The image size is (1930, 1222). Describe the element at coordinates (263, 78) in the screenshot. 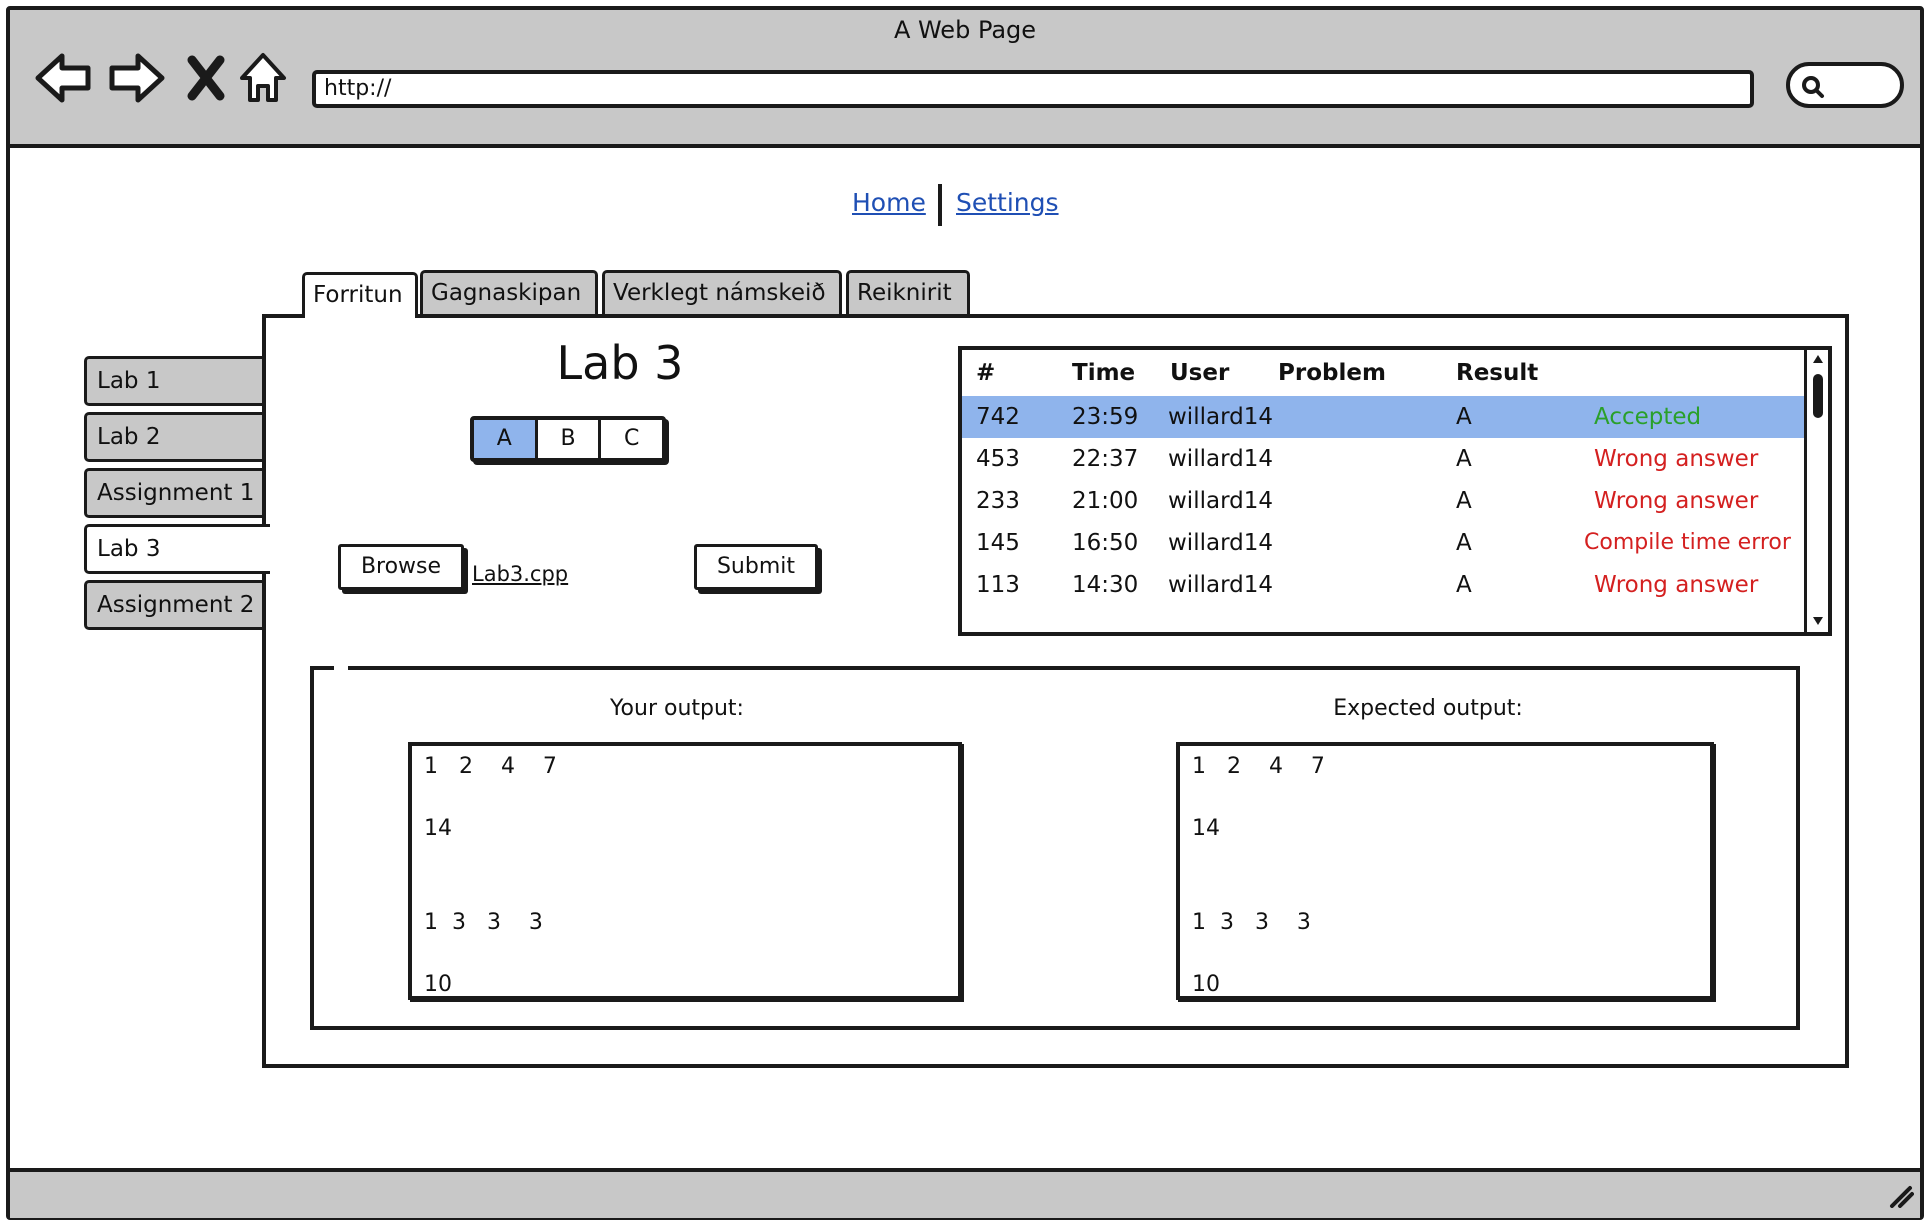

I see `home-icon` at that location.